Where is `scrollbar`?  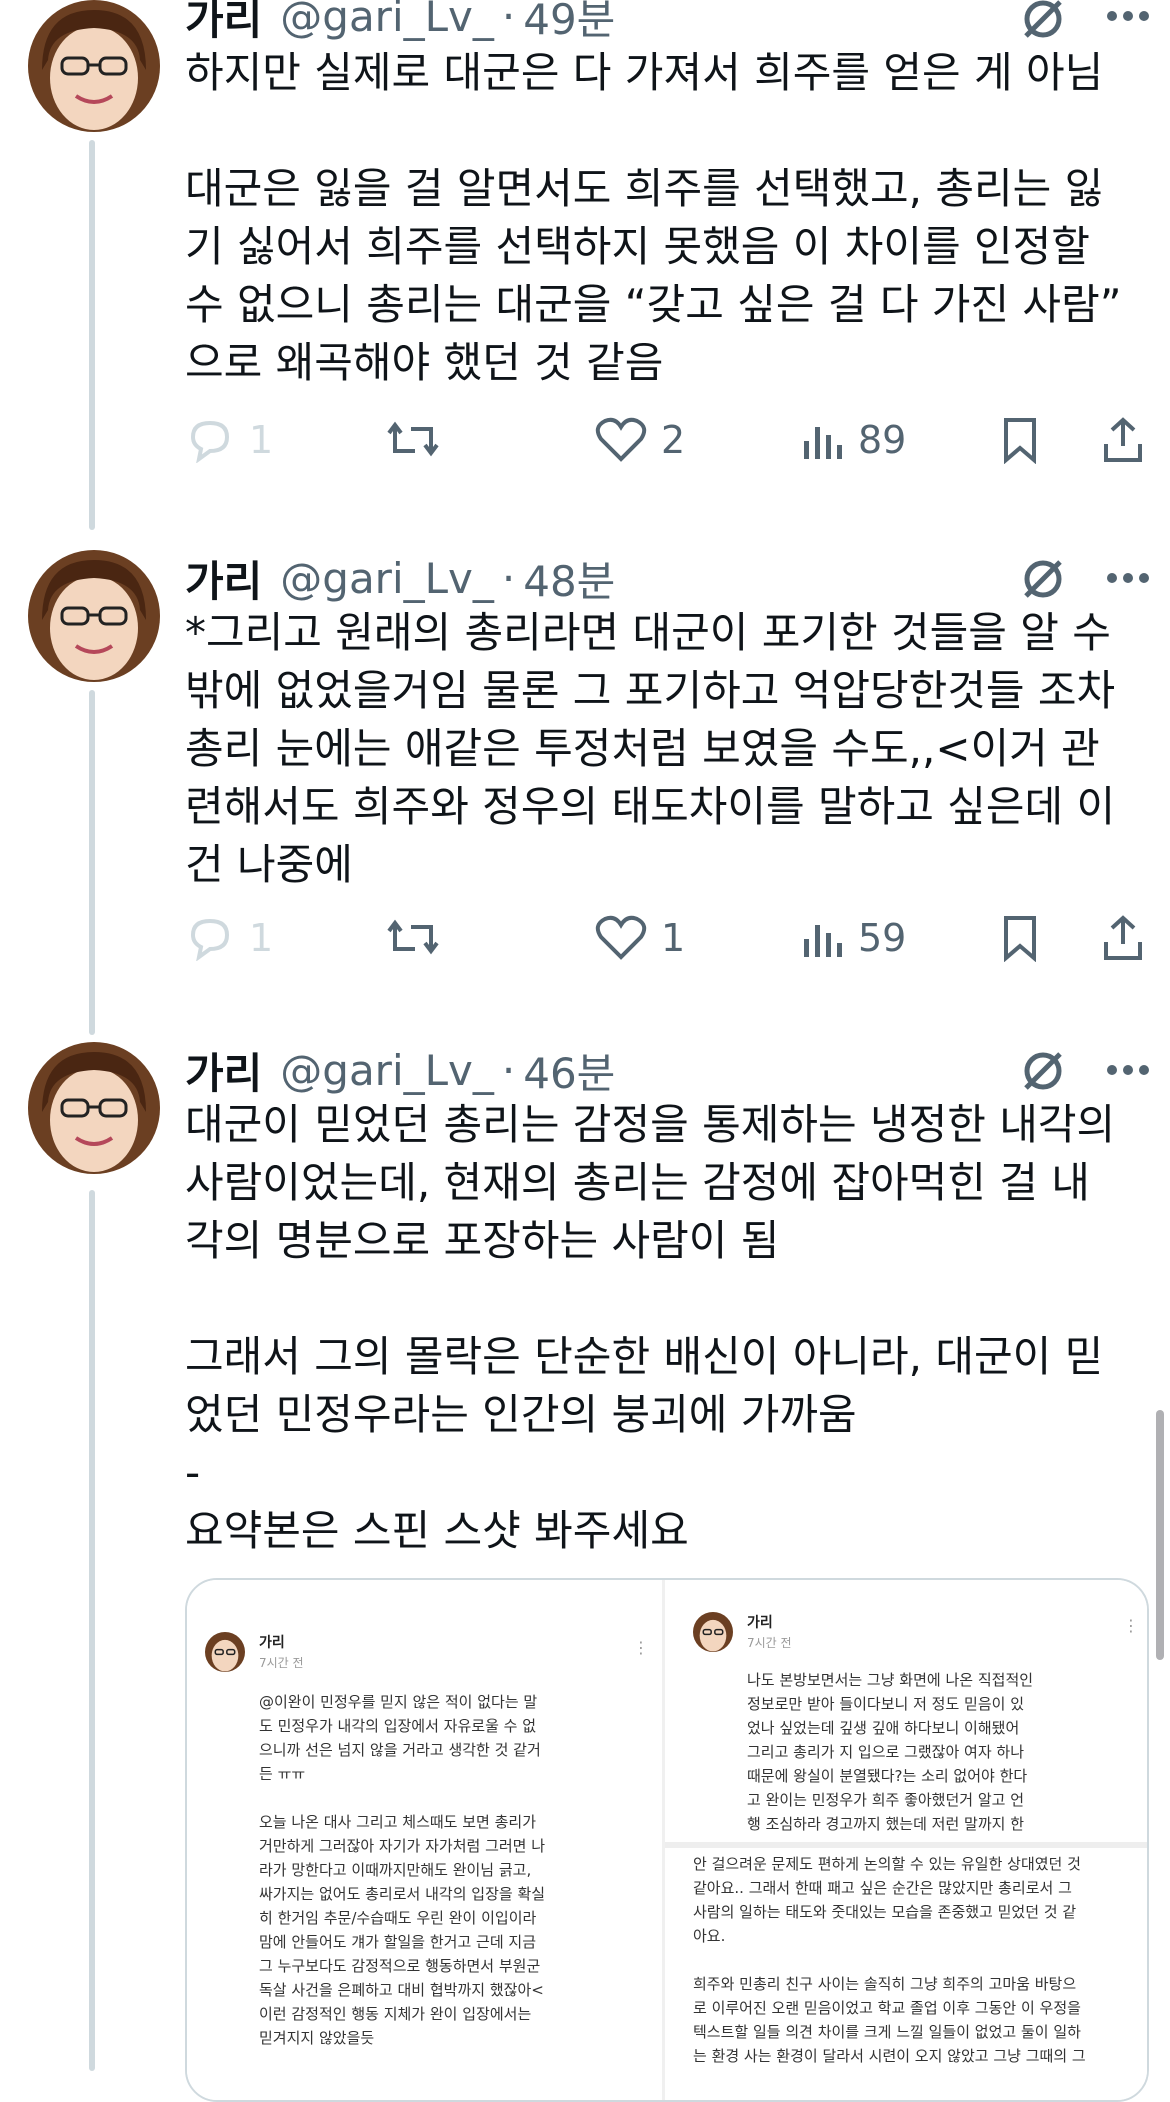
scrollbar is located at coordinates (1160, 1535).